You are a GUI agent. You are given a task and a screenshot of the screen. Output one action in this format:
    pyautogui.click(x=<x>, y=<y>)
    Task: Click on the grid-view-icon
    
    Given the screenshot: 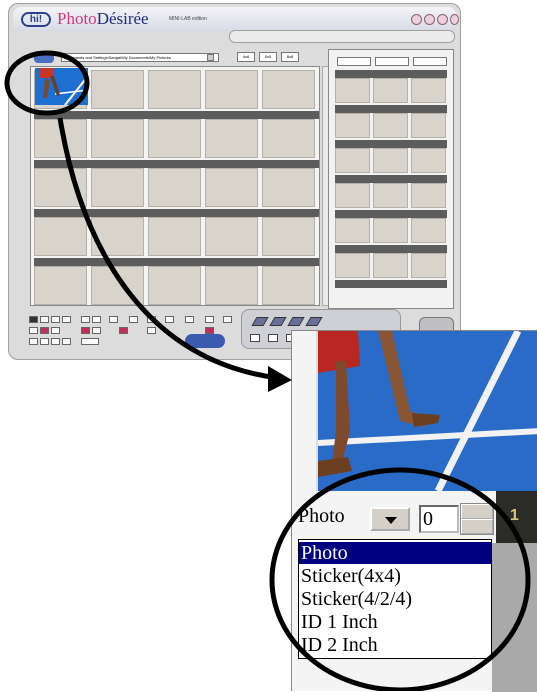 What is the action you would take?
    pyautogui.click(x=273, y=338)
    